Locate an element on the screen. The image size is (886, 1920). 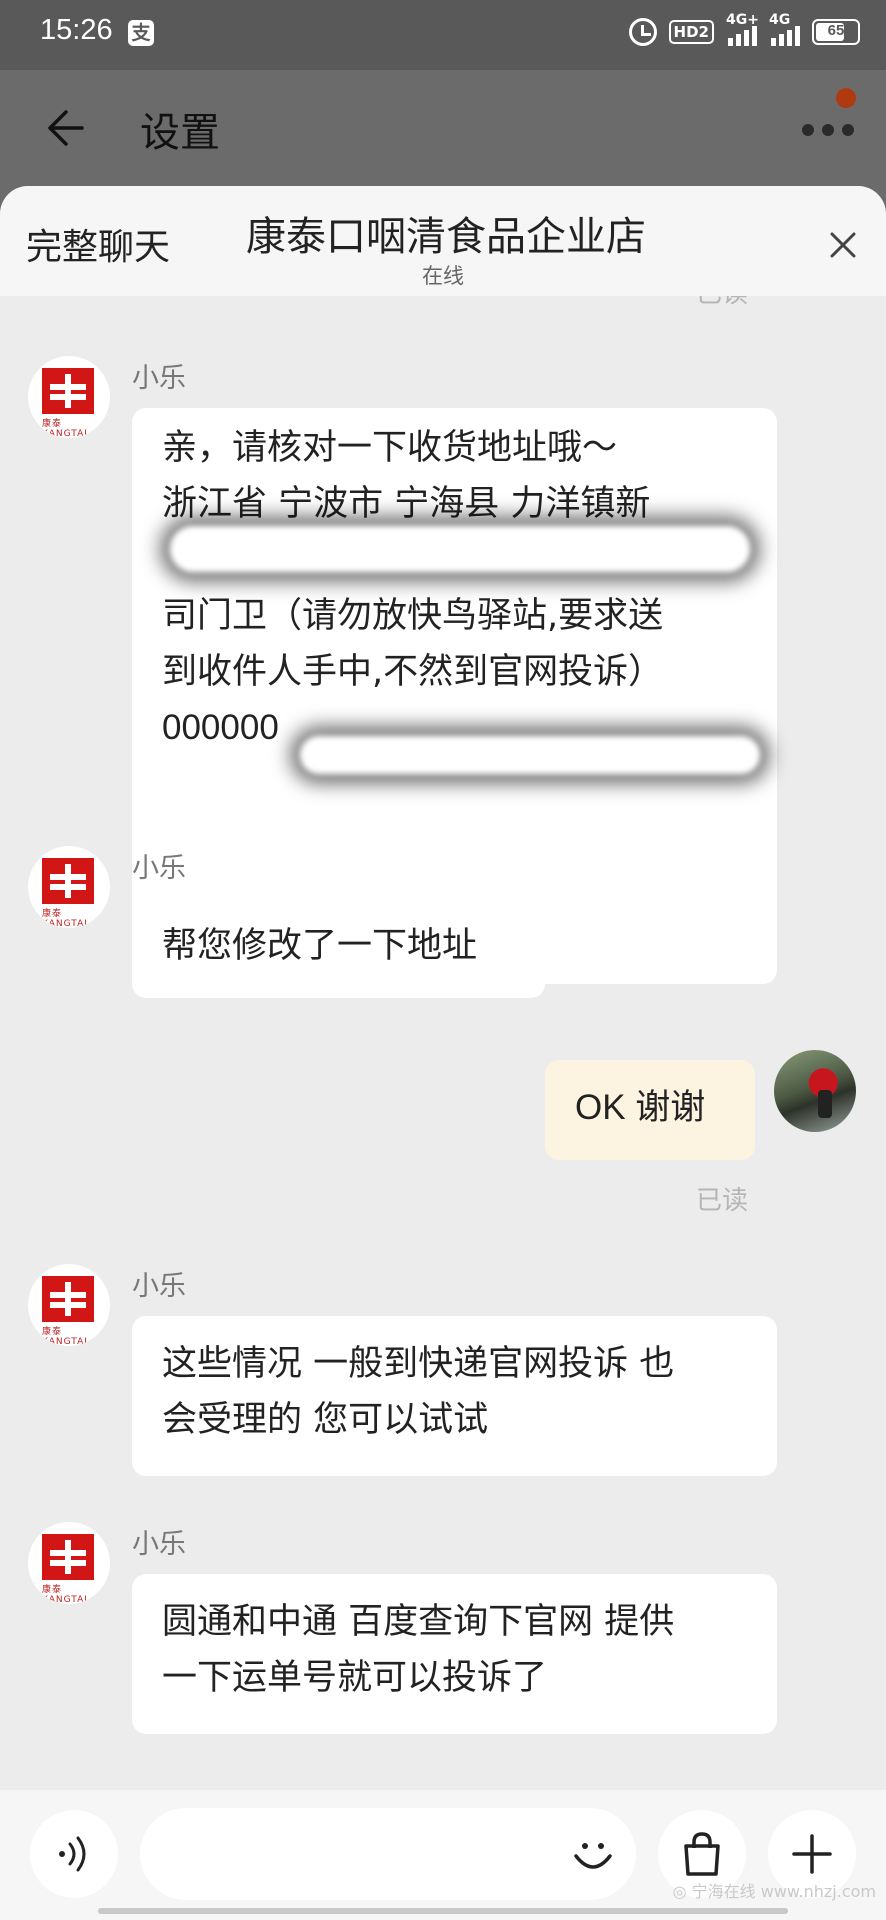
message-line: 圆通和中通 百度查询下官网 提供 is located at coordinates (418, 1622).